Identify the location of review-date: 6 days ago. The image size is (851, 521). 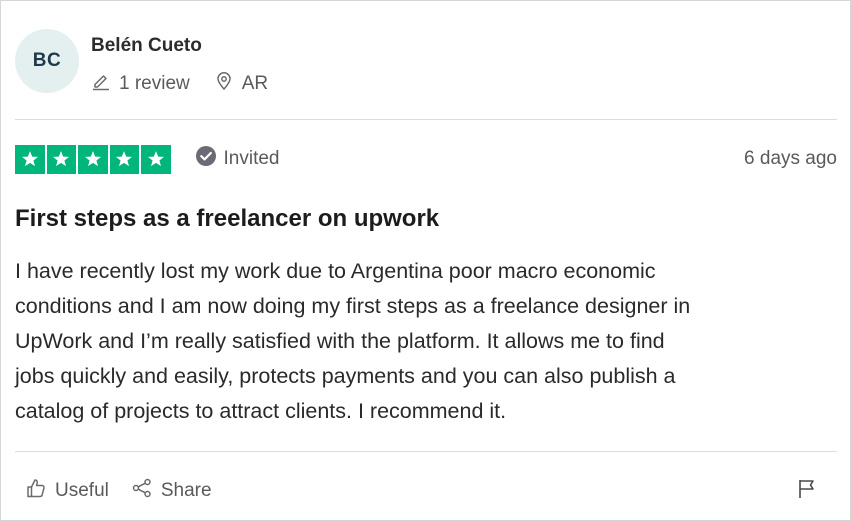
(790, 158).